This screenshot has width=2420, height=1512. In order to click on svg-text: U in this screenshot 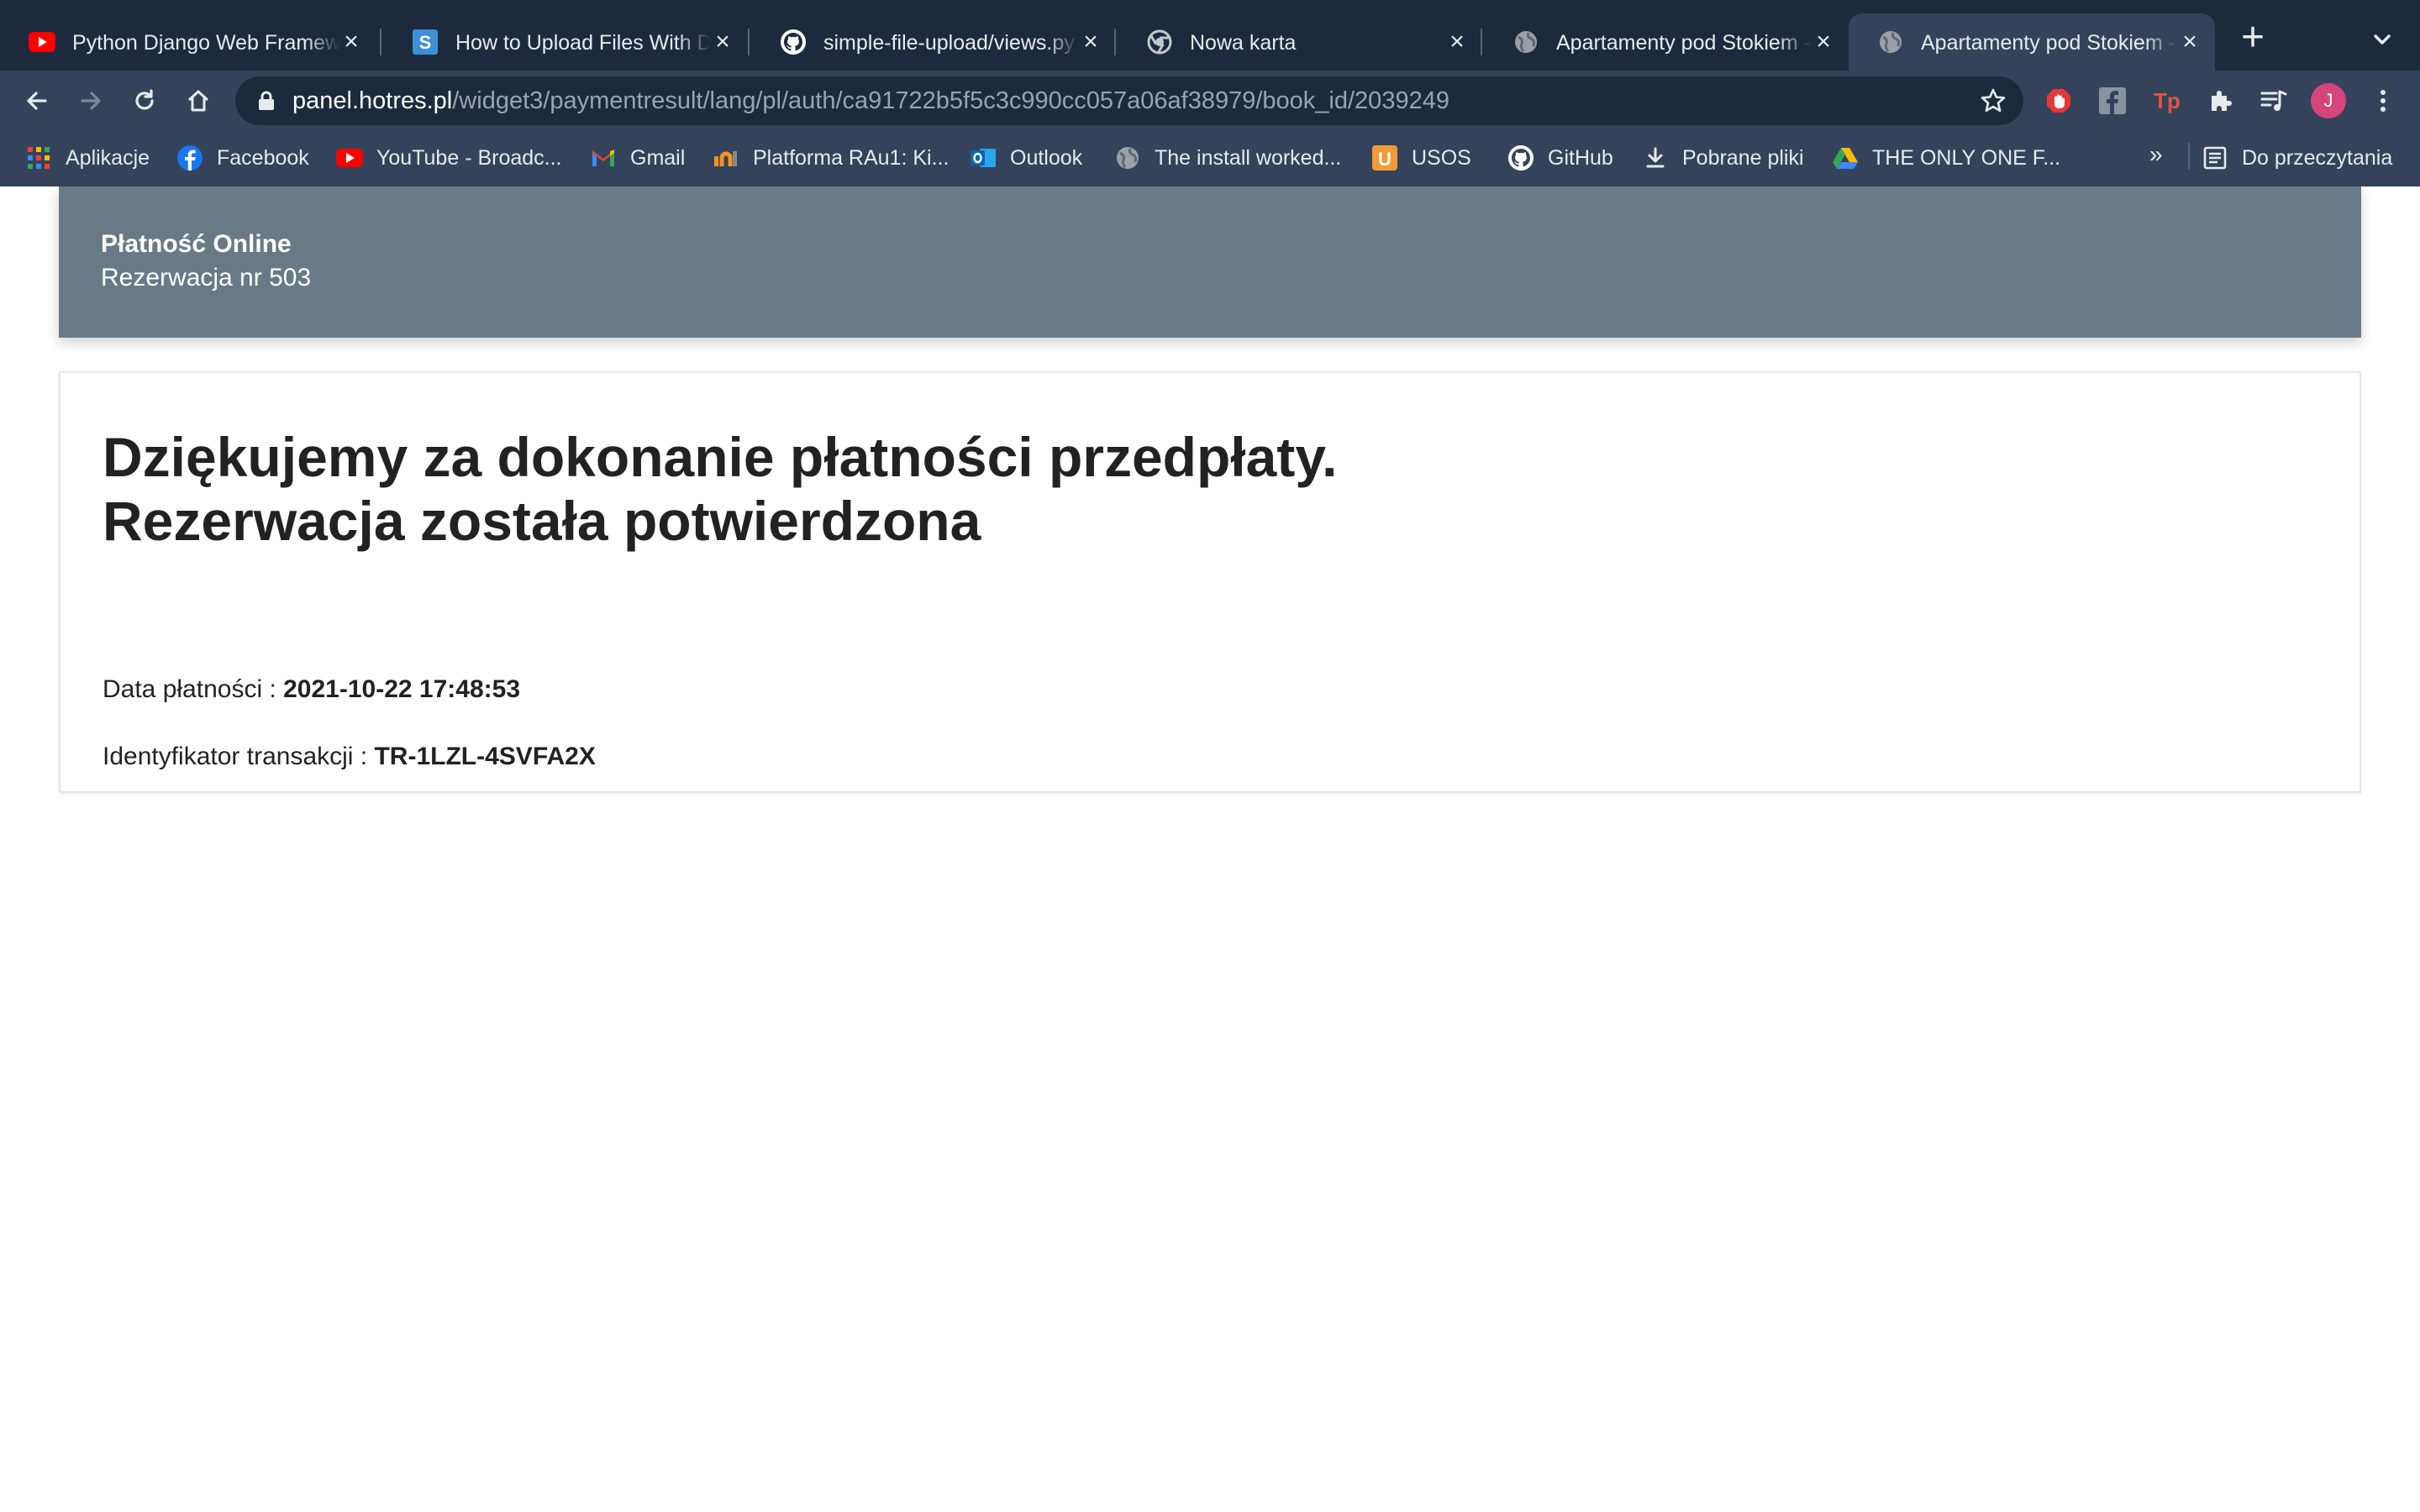, I will do `click(1385, 159)`.